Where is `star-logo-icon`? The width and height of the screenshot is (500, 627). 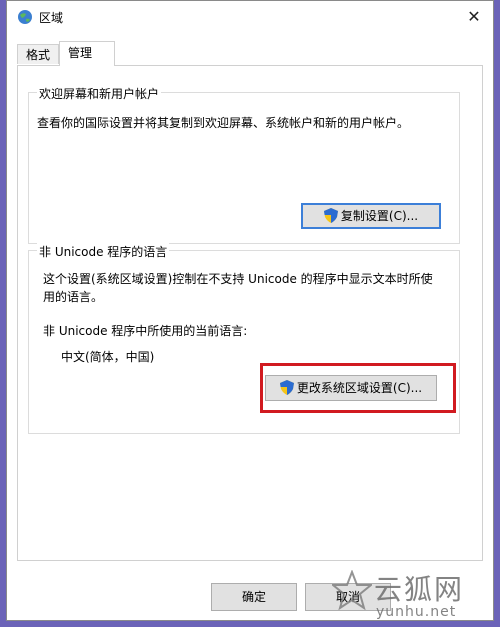
star-logo-icon is located at coordinates (352, 590).